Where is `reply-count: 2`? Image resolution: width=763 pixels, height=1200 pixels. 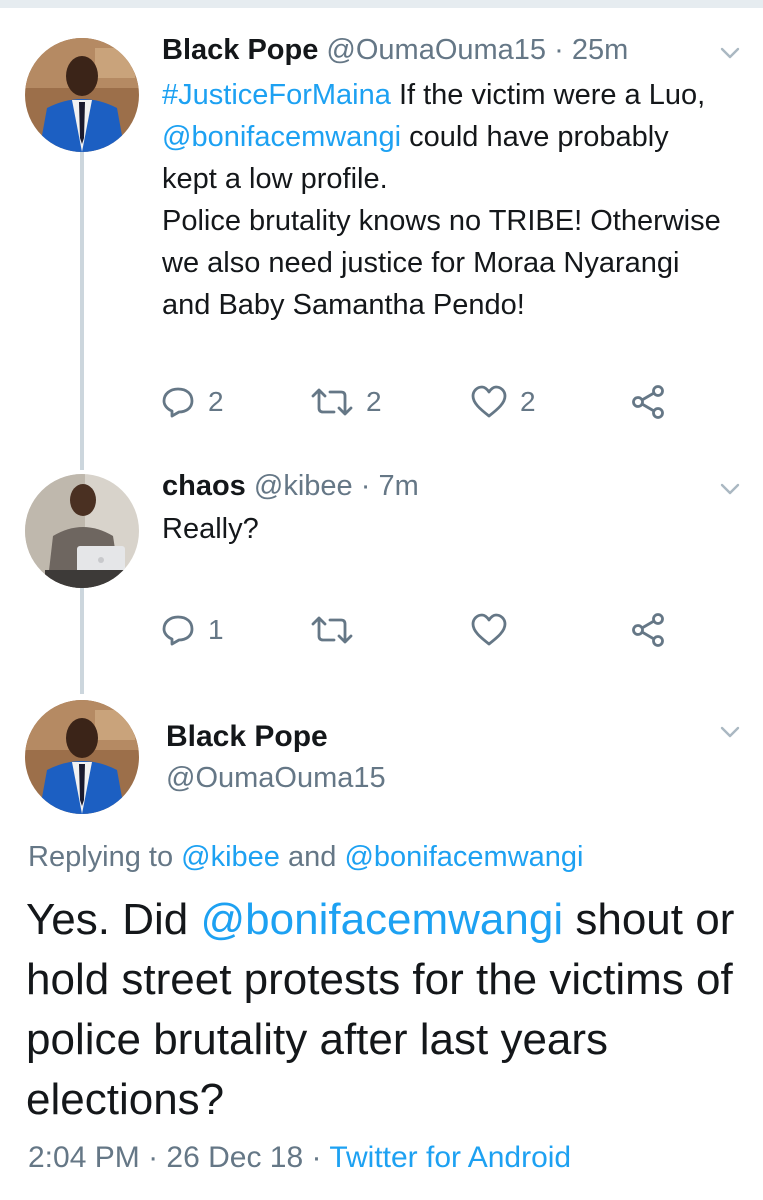
reply-count: 2 is located at coordinates (216, 401).